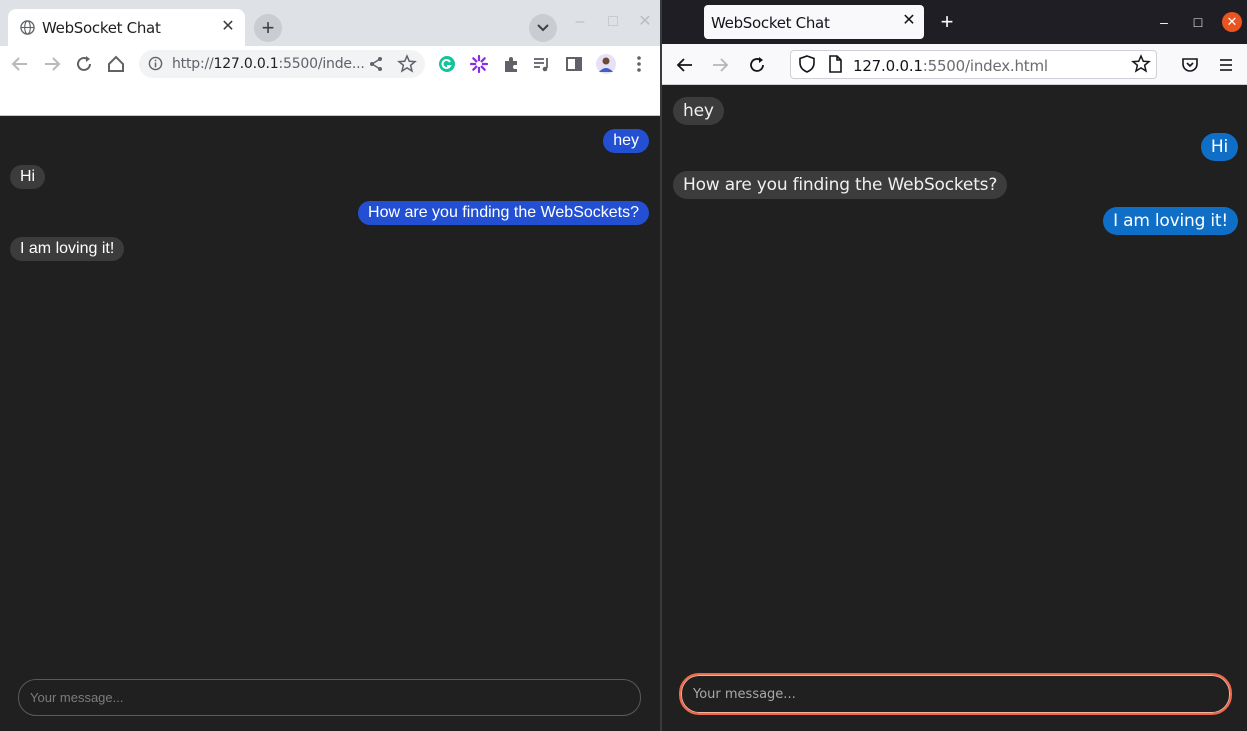 The height and width of the screenshot is (731, 1247). What do you see at coordinates (67, 249) in the screenshot?
I see `chat-message-incoming: I am loving it!` at bounding box center [67, 249].